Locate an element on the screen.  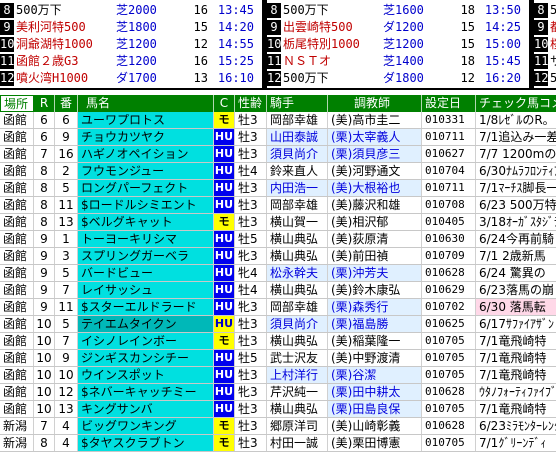
race-row: 12 500万下 ダ1800 12 16:20 is located at coordinates (394, 78).